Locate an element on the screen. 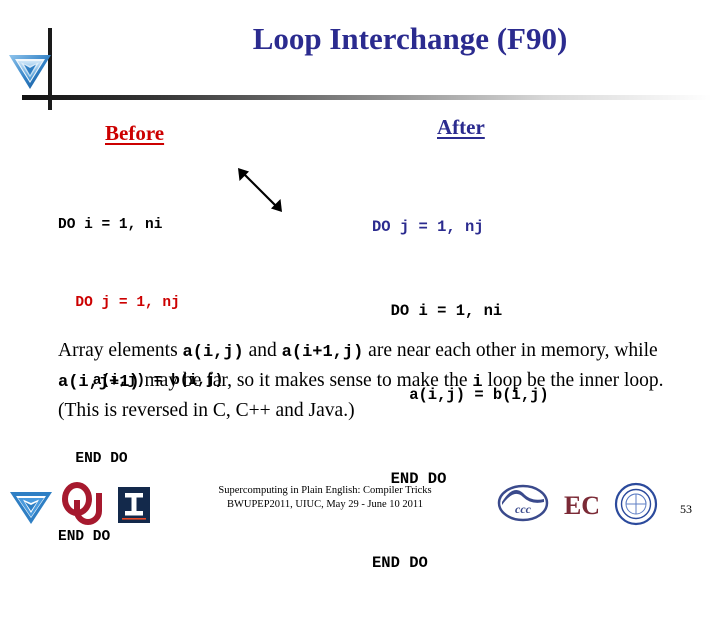  before-code-line-4: END DO is located at coordinates (93, 459).